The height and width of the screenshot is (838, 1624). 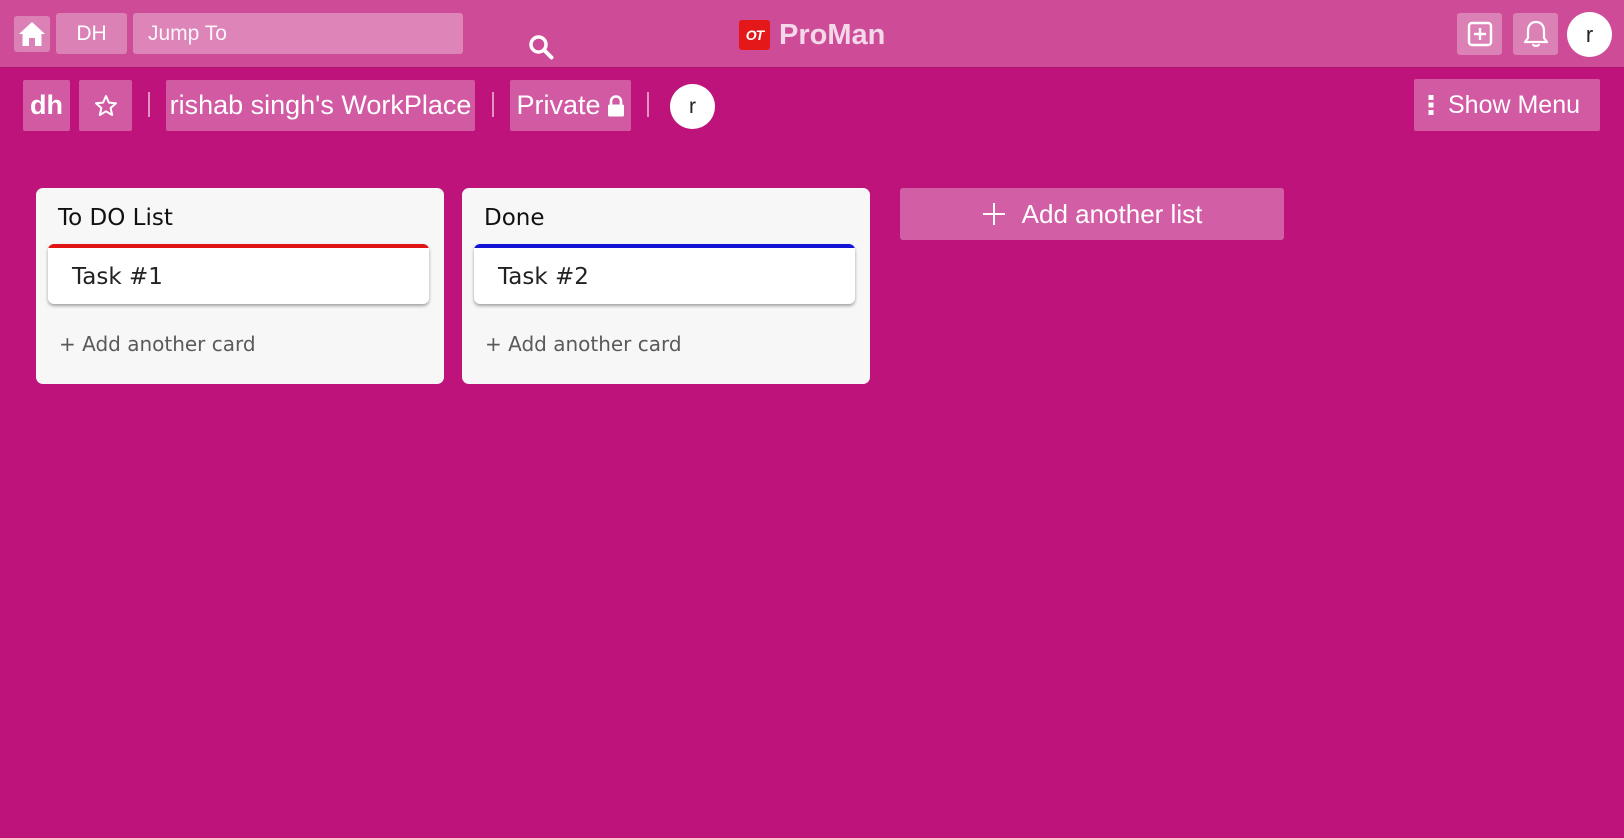 I want to click on search-icon, so click(x=541, y=47).